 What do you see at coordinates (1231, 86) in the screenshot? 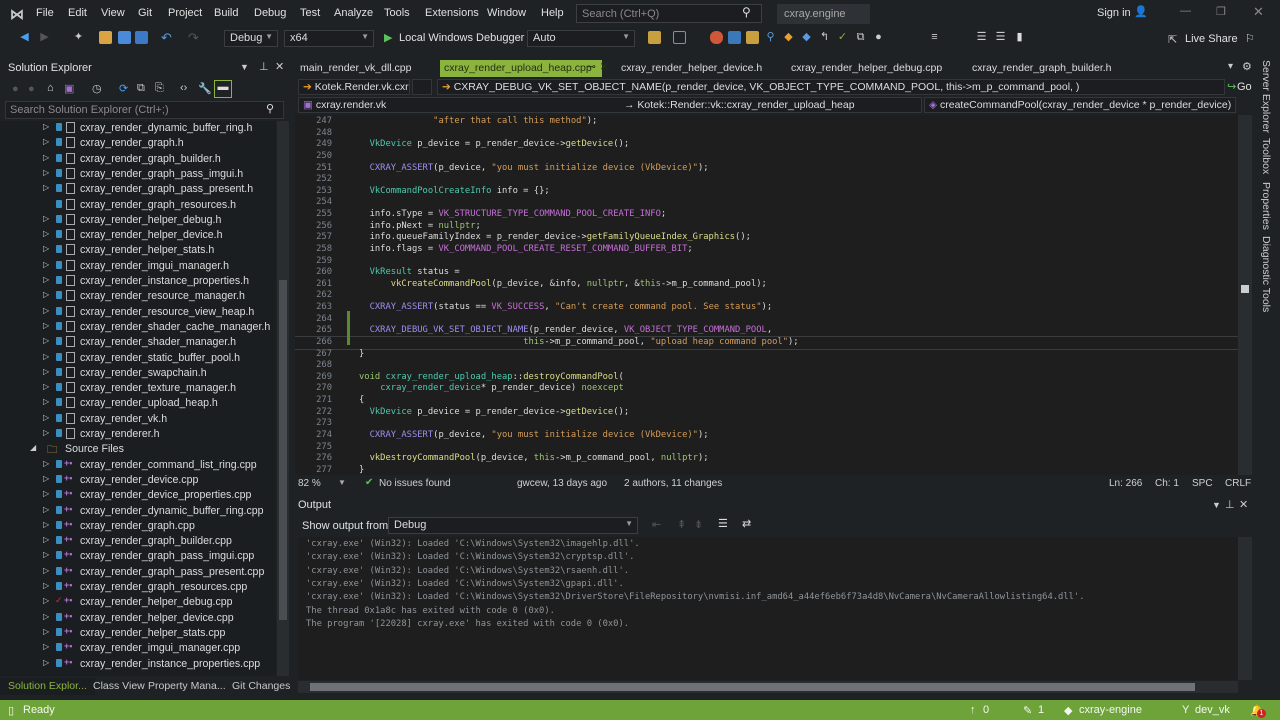
I see `go-arrow-icon: ↪` at bounding box center [1231, 86].